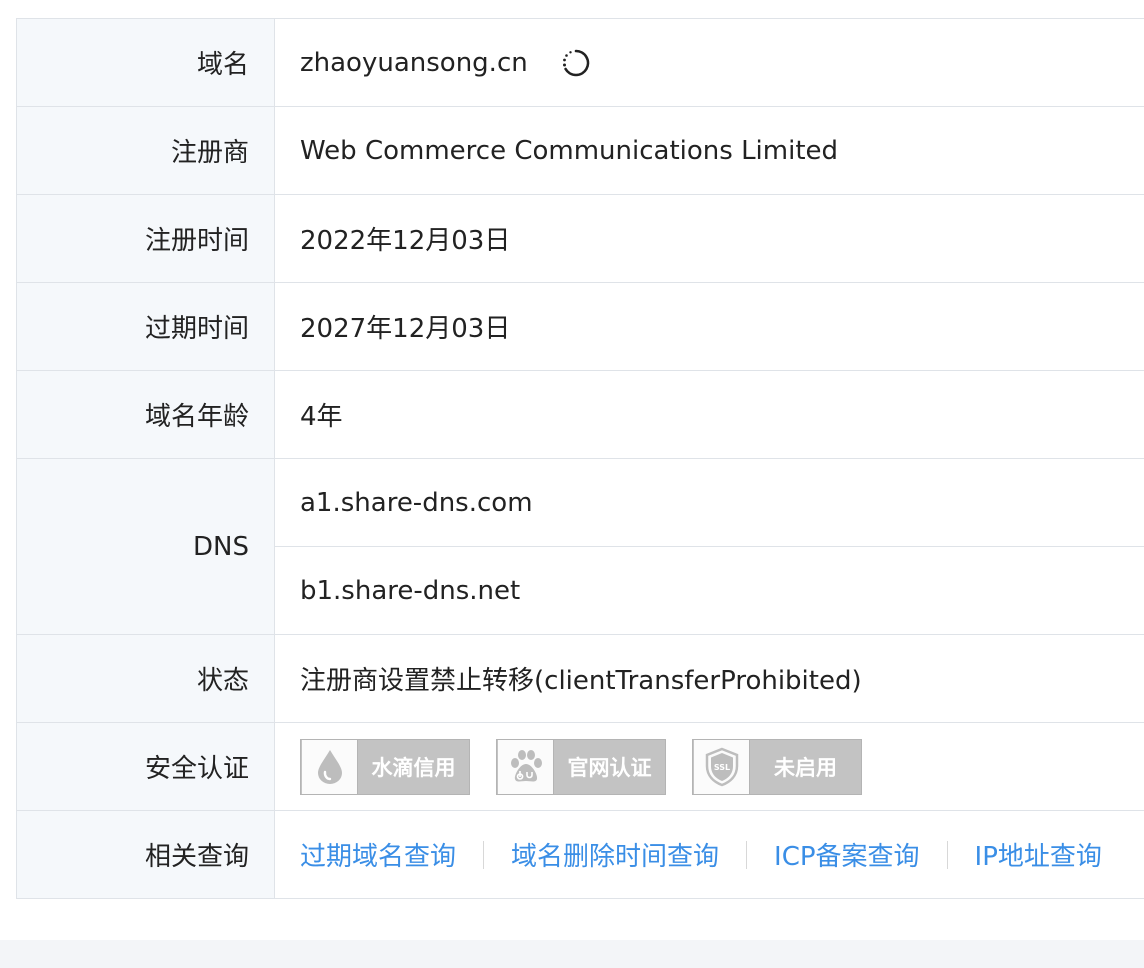  I want to click on row-status: 状态 注册商设置禁止转移(clientTransferProhibited), so click(580, 679).